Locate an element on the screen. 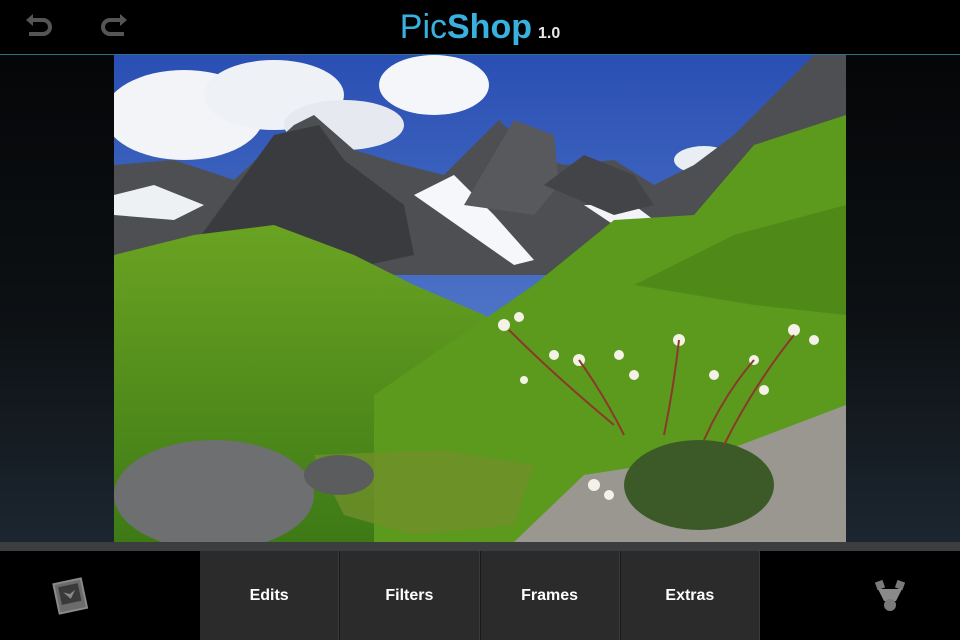  tab-frames: Frames is located at coordinates (549, 595).